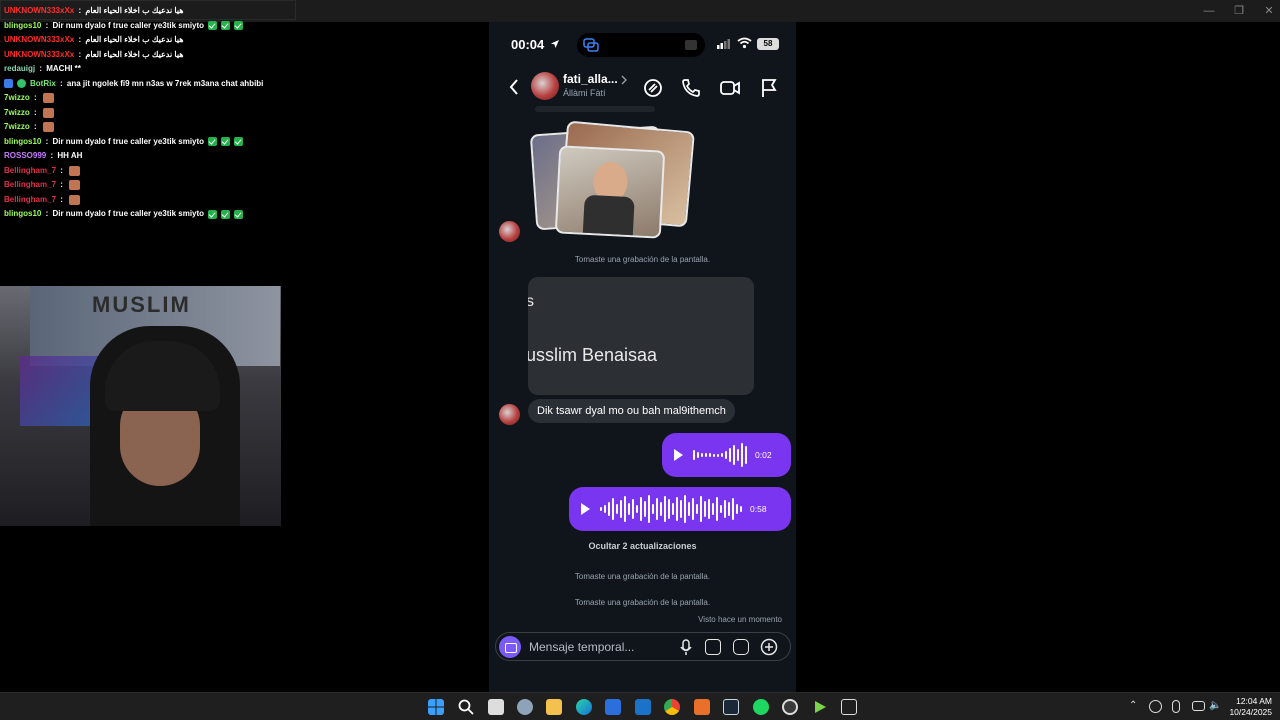  Describe the element at coordinates (691, 88) in the screenshot. I see `phone-call-icon` at that location.